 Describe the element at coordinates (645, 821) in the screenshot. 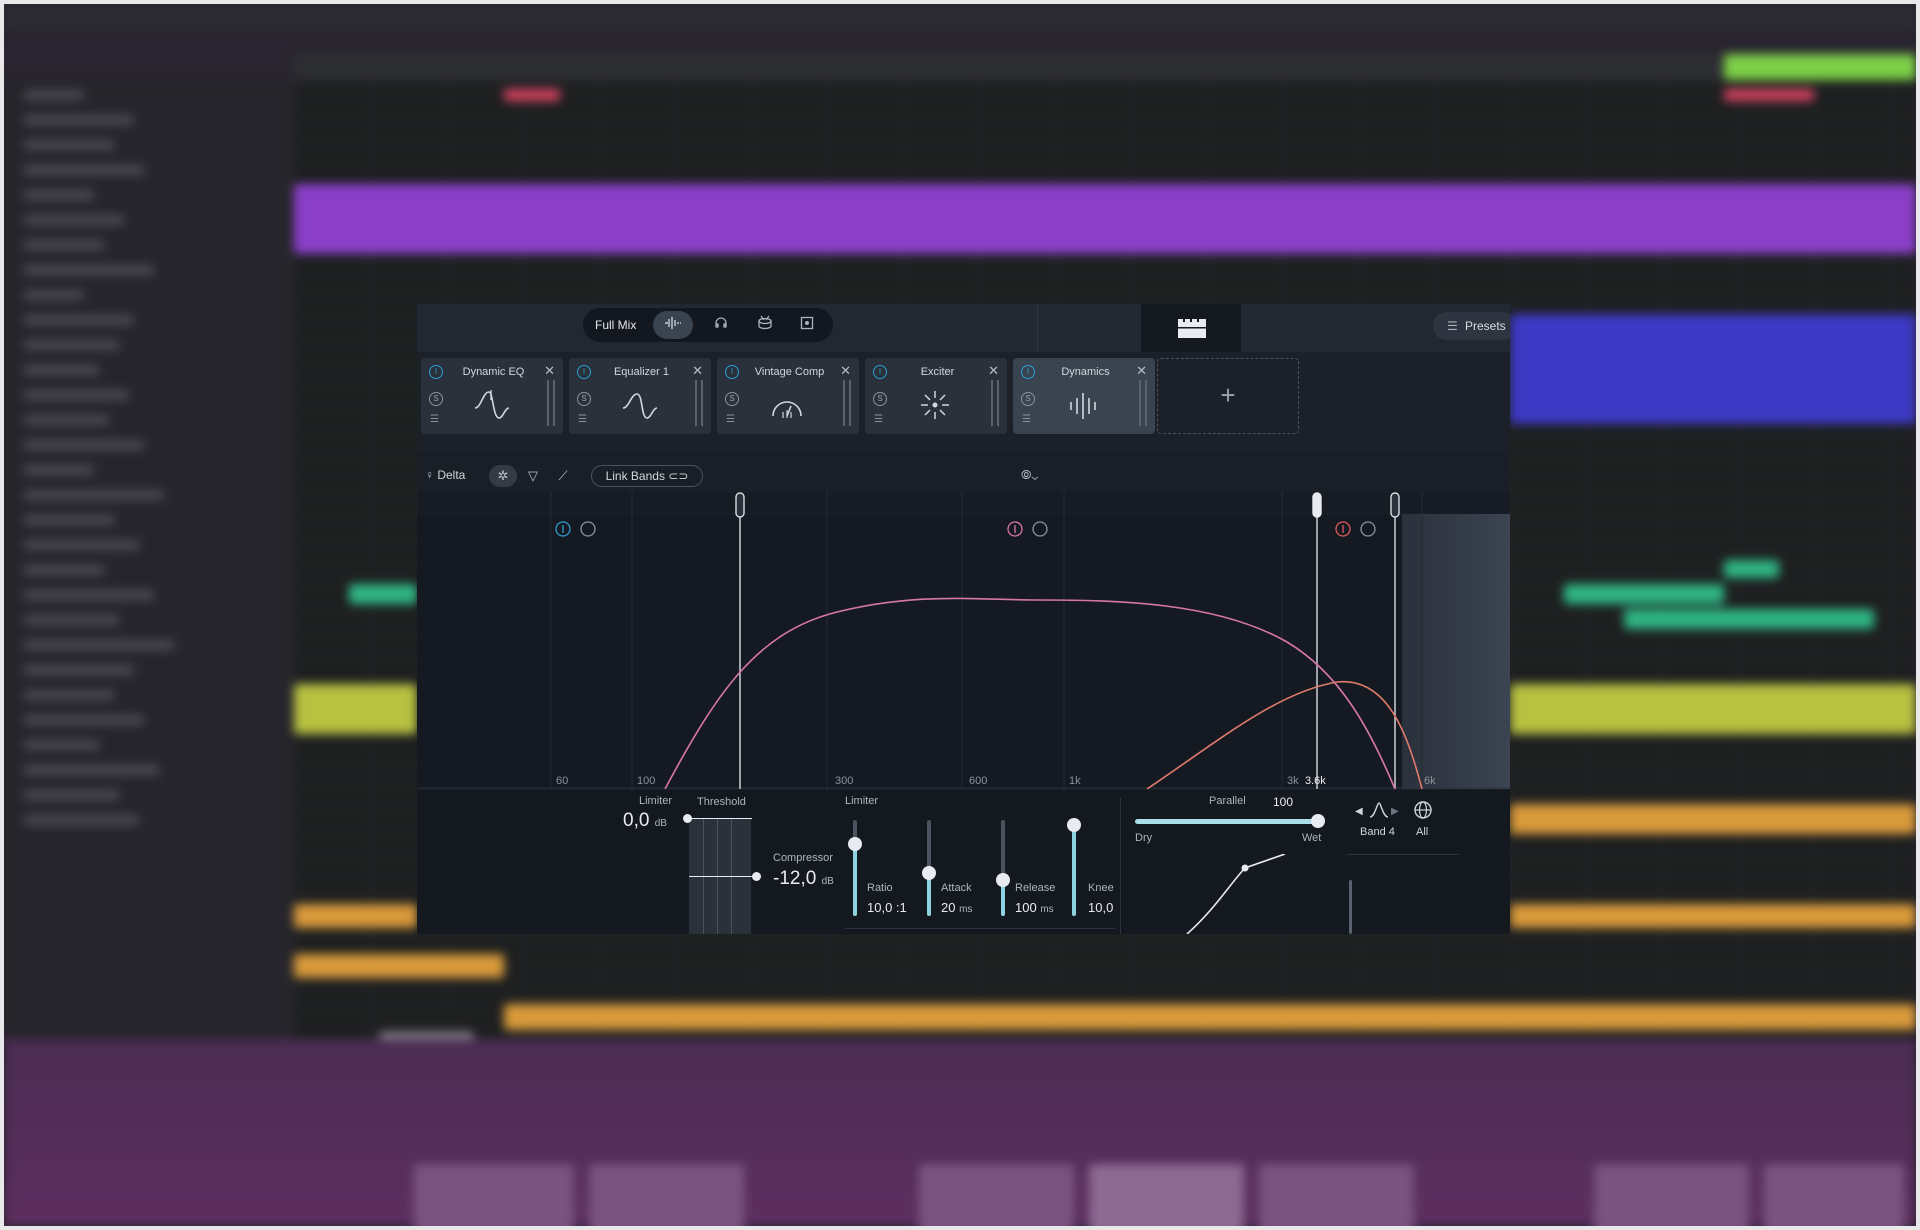

I see `limiter-value: 0,0 dB` at that location.